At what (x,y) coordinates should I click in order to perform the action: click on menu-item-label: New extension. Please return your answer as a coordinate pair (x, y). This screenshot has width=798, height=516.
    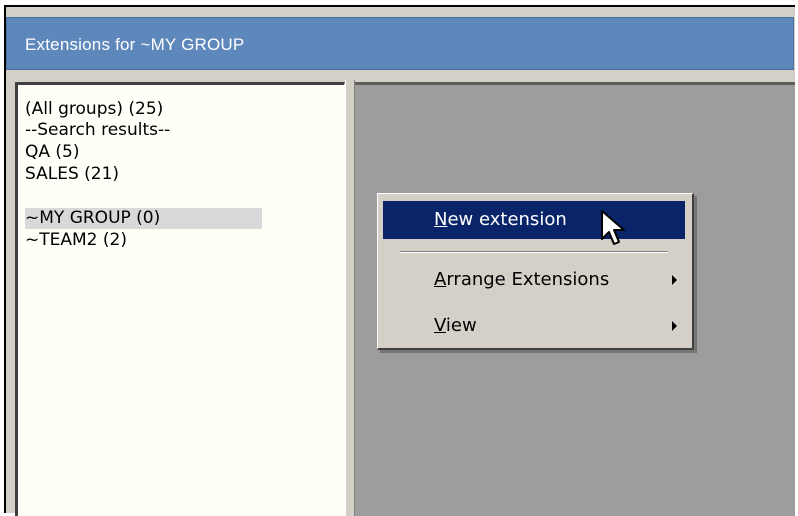
    Looking at the image, I should click on (500, 219).